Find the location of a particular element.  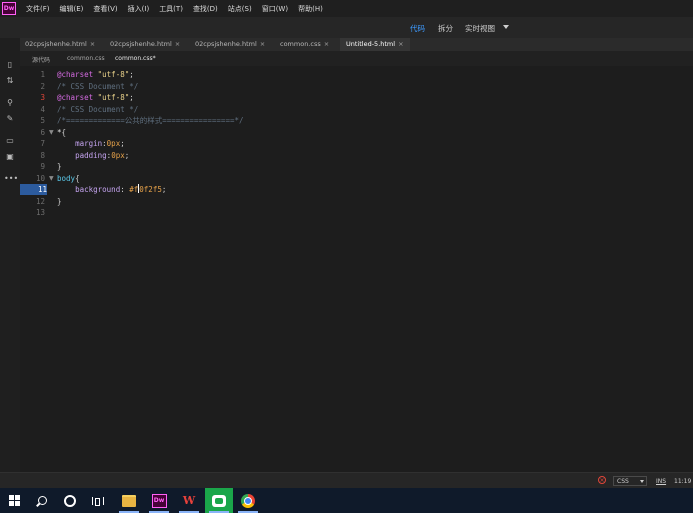

wps-office-icon: W is located at coordinates (189, 500).